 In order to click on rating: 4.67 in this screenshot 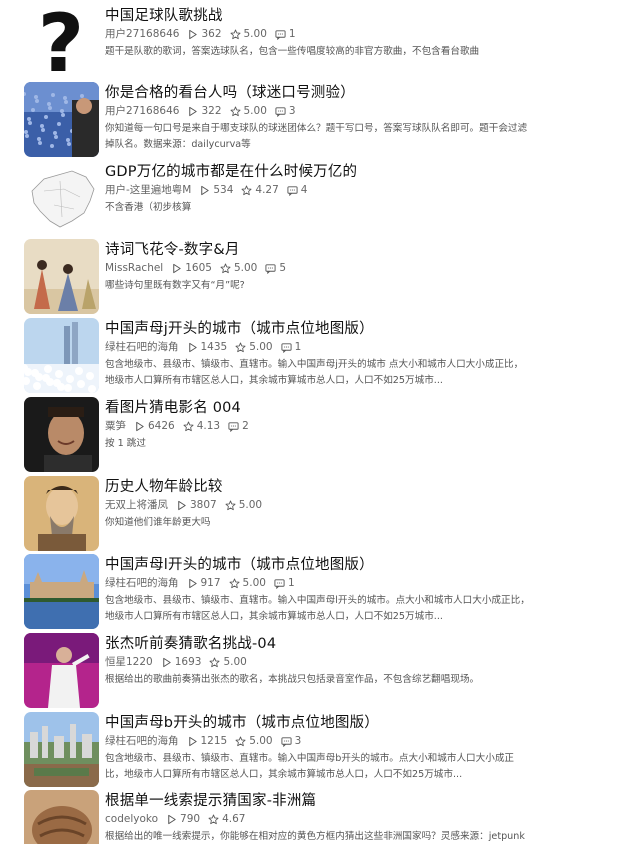, I will do `click(226, 819)`.